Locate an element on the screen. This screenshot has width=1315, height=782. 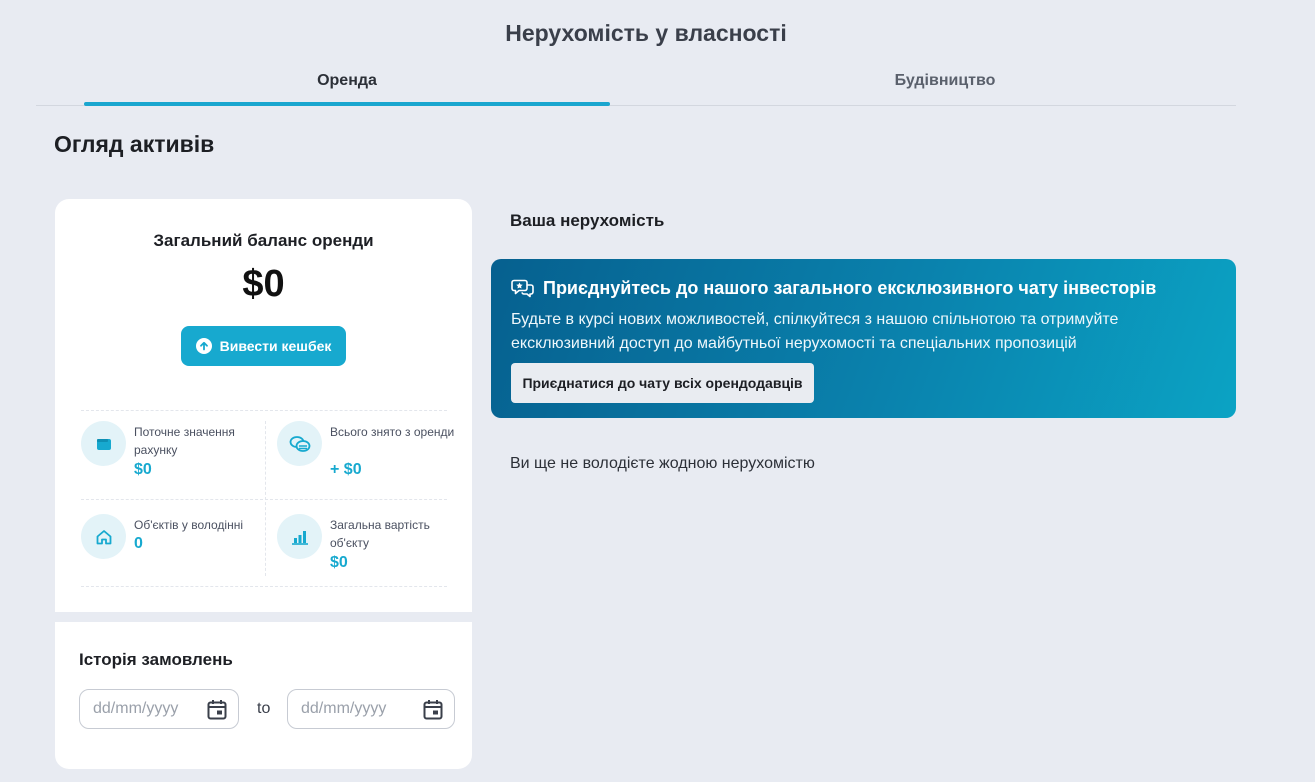
stat-label: Загальна вартість об'єкту is located at coordinates (380, 534).